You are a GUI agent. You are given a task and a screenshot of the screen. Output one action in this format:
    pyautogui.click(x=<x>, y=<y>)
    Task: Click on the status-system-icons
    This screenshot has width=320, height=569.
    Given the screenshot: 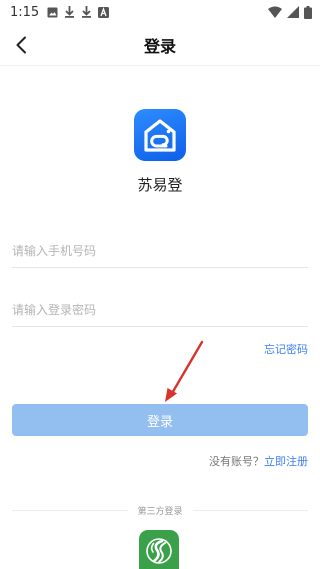 What is the action you would take?
    pyautogui.click(x=290, y=12)
    